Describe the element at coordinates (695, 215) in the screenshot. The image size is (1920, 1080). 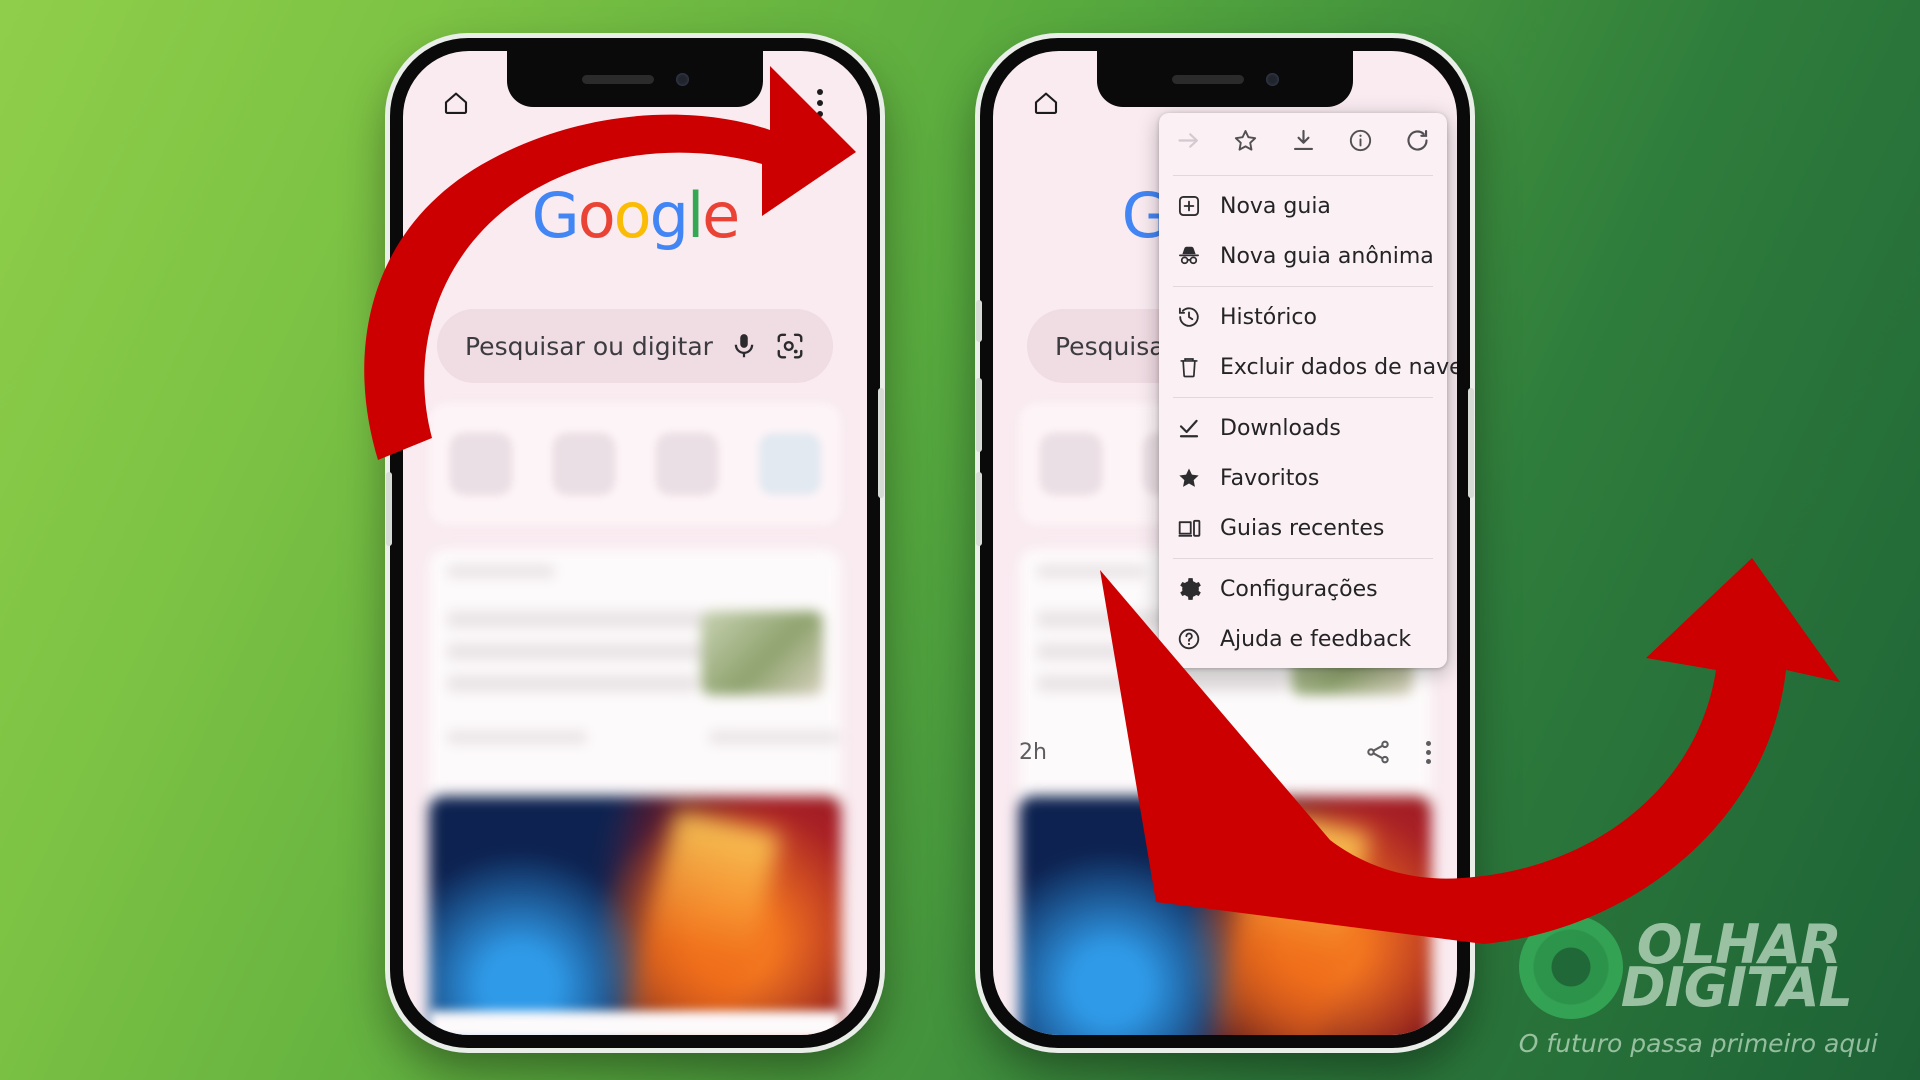
I see `logo-letter: l` at that location.